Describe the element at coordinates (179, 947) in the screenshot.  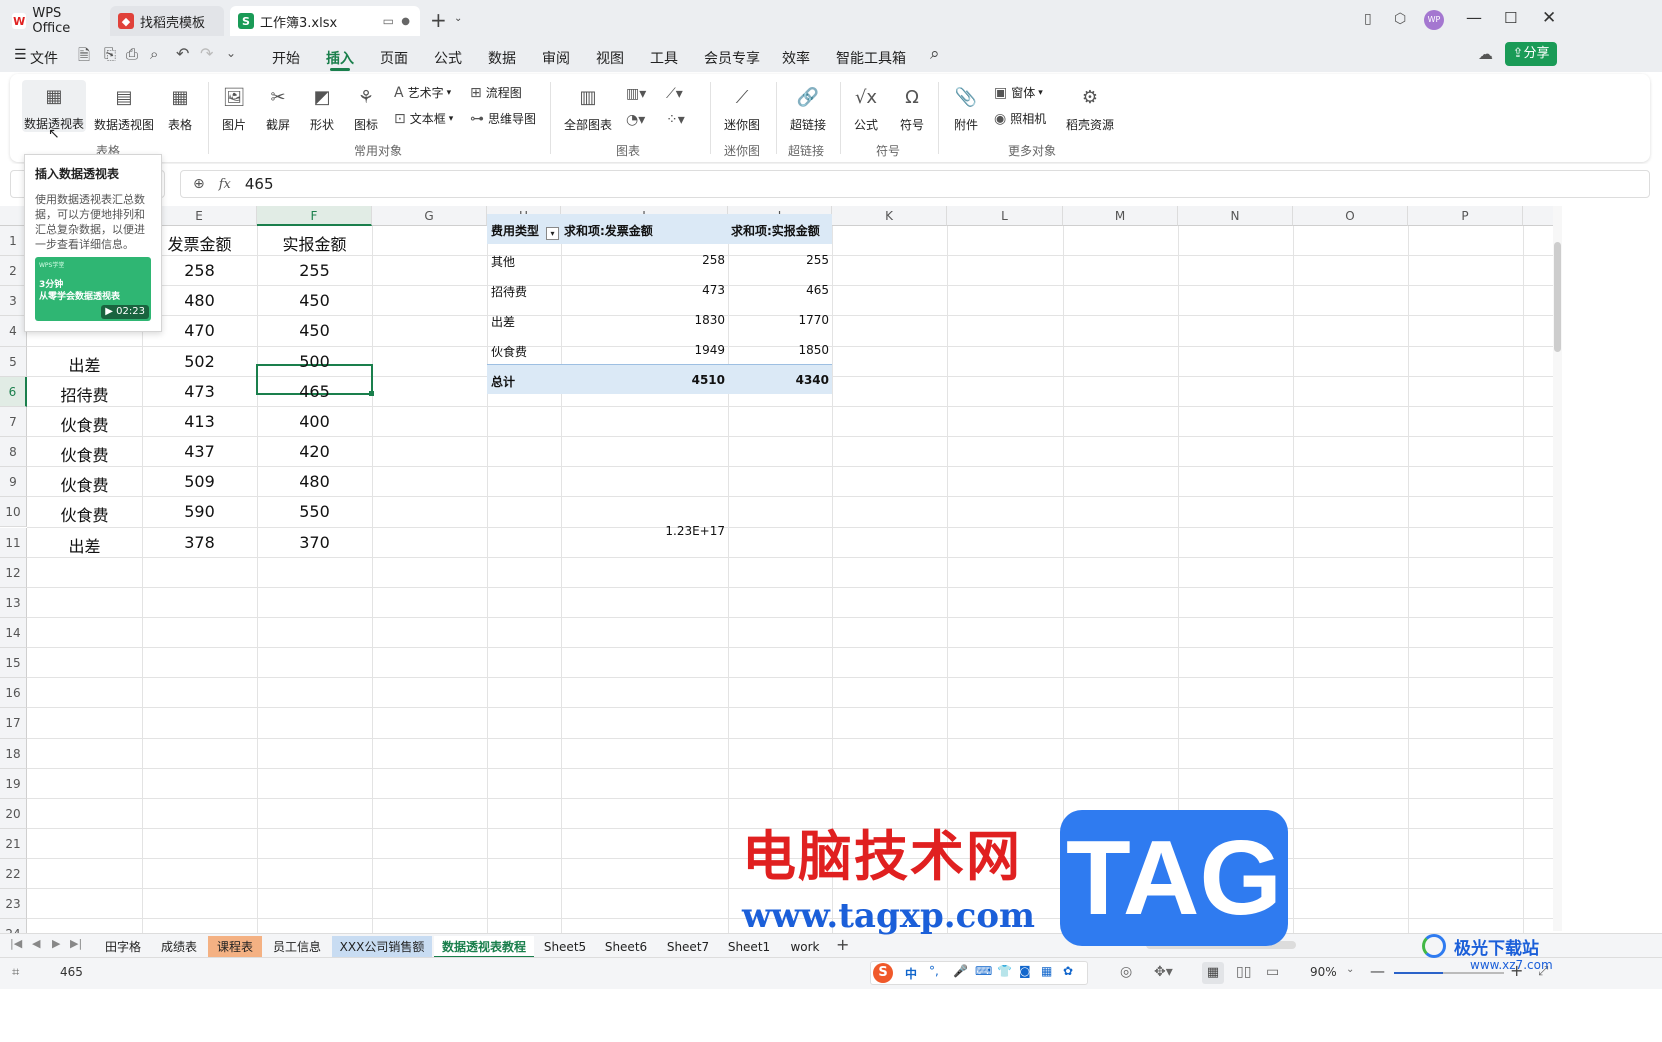
I see `sheet-tab: 成绩表` at that location.